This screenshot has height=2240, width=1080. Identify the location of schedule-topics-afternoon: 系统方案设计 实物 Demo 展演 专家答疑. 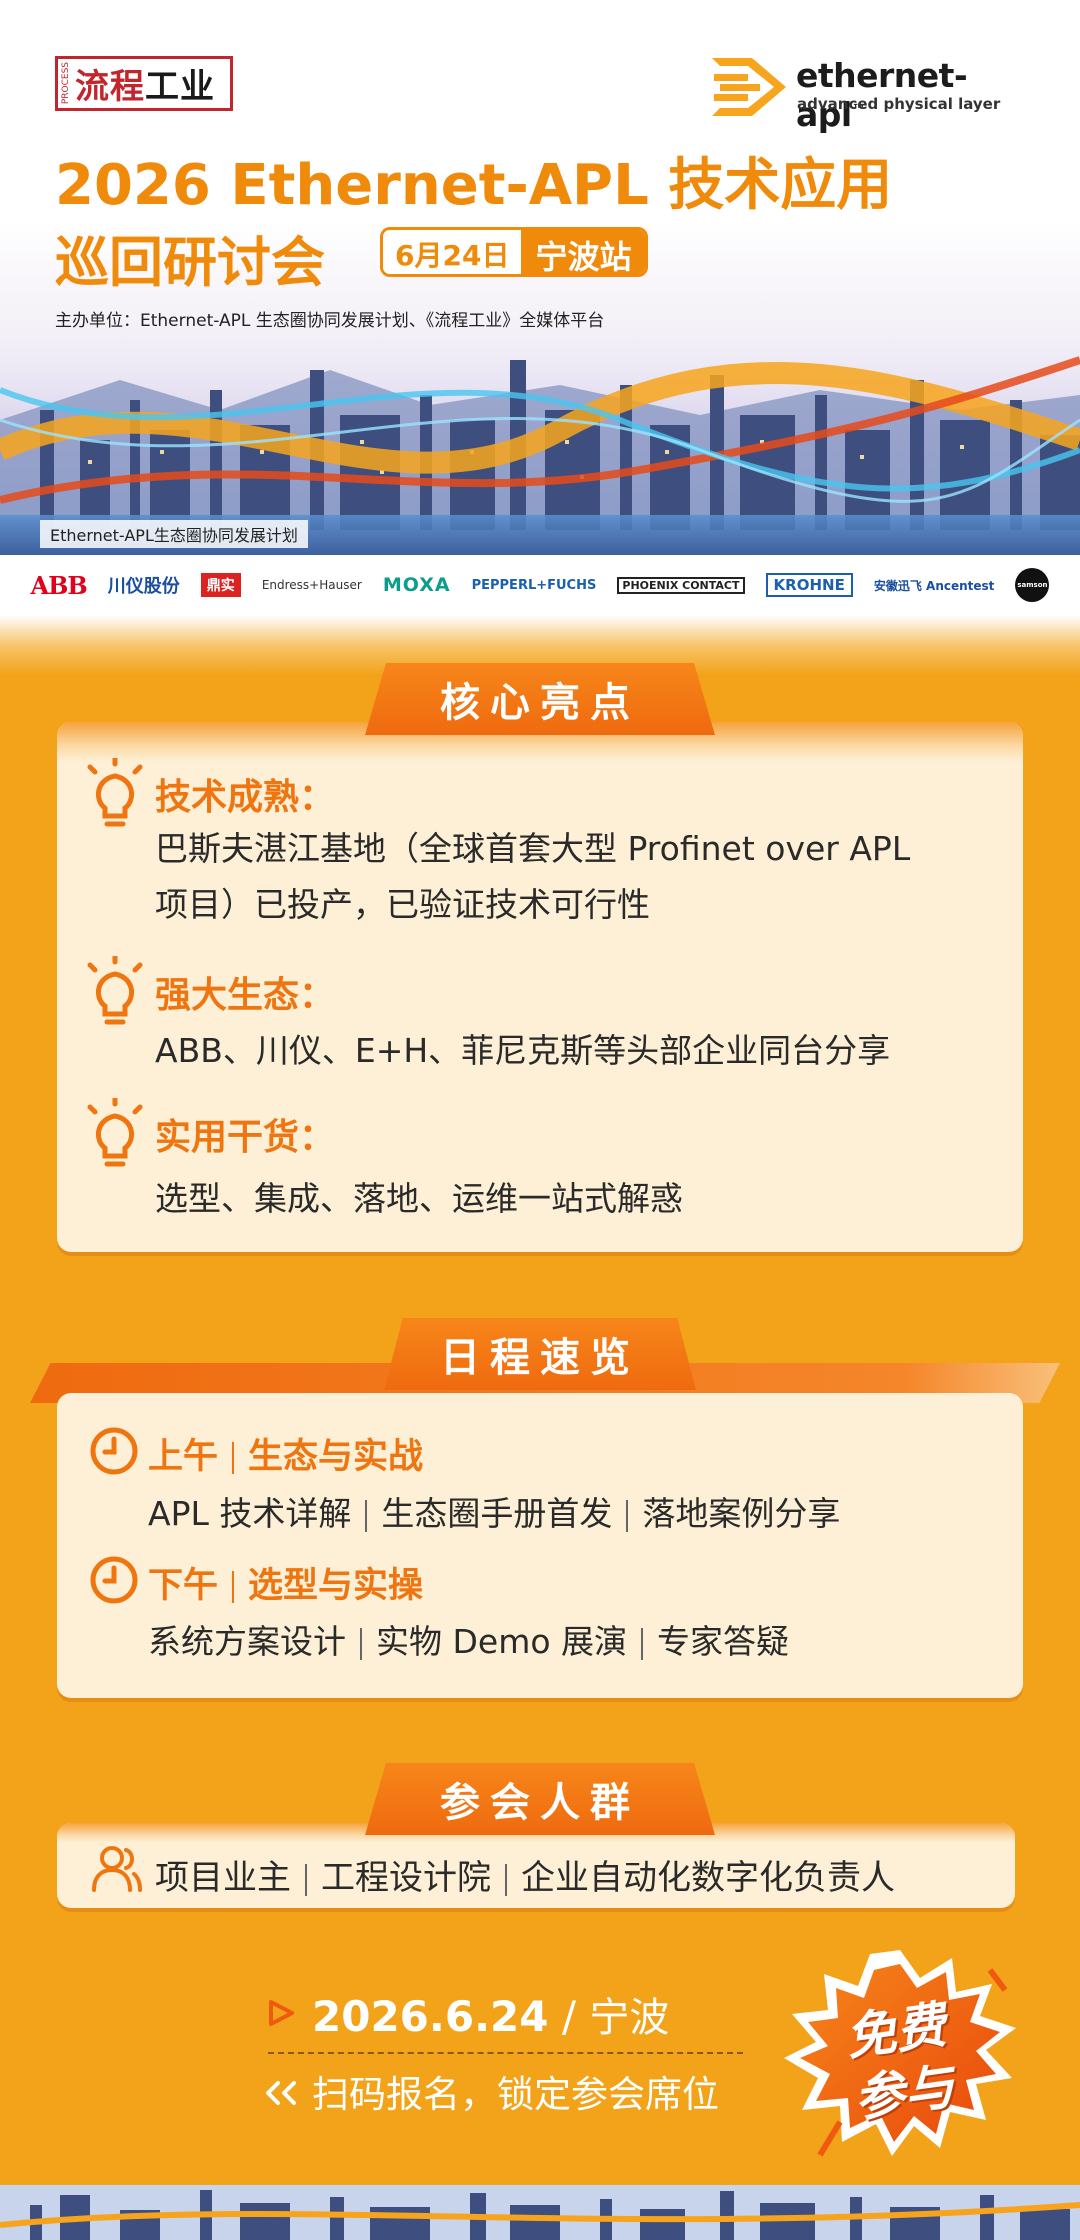
(469, 1641).